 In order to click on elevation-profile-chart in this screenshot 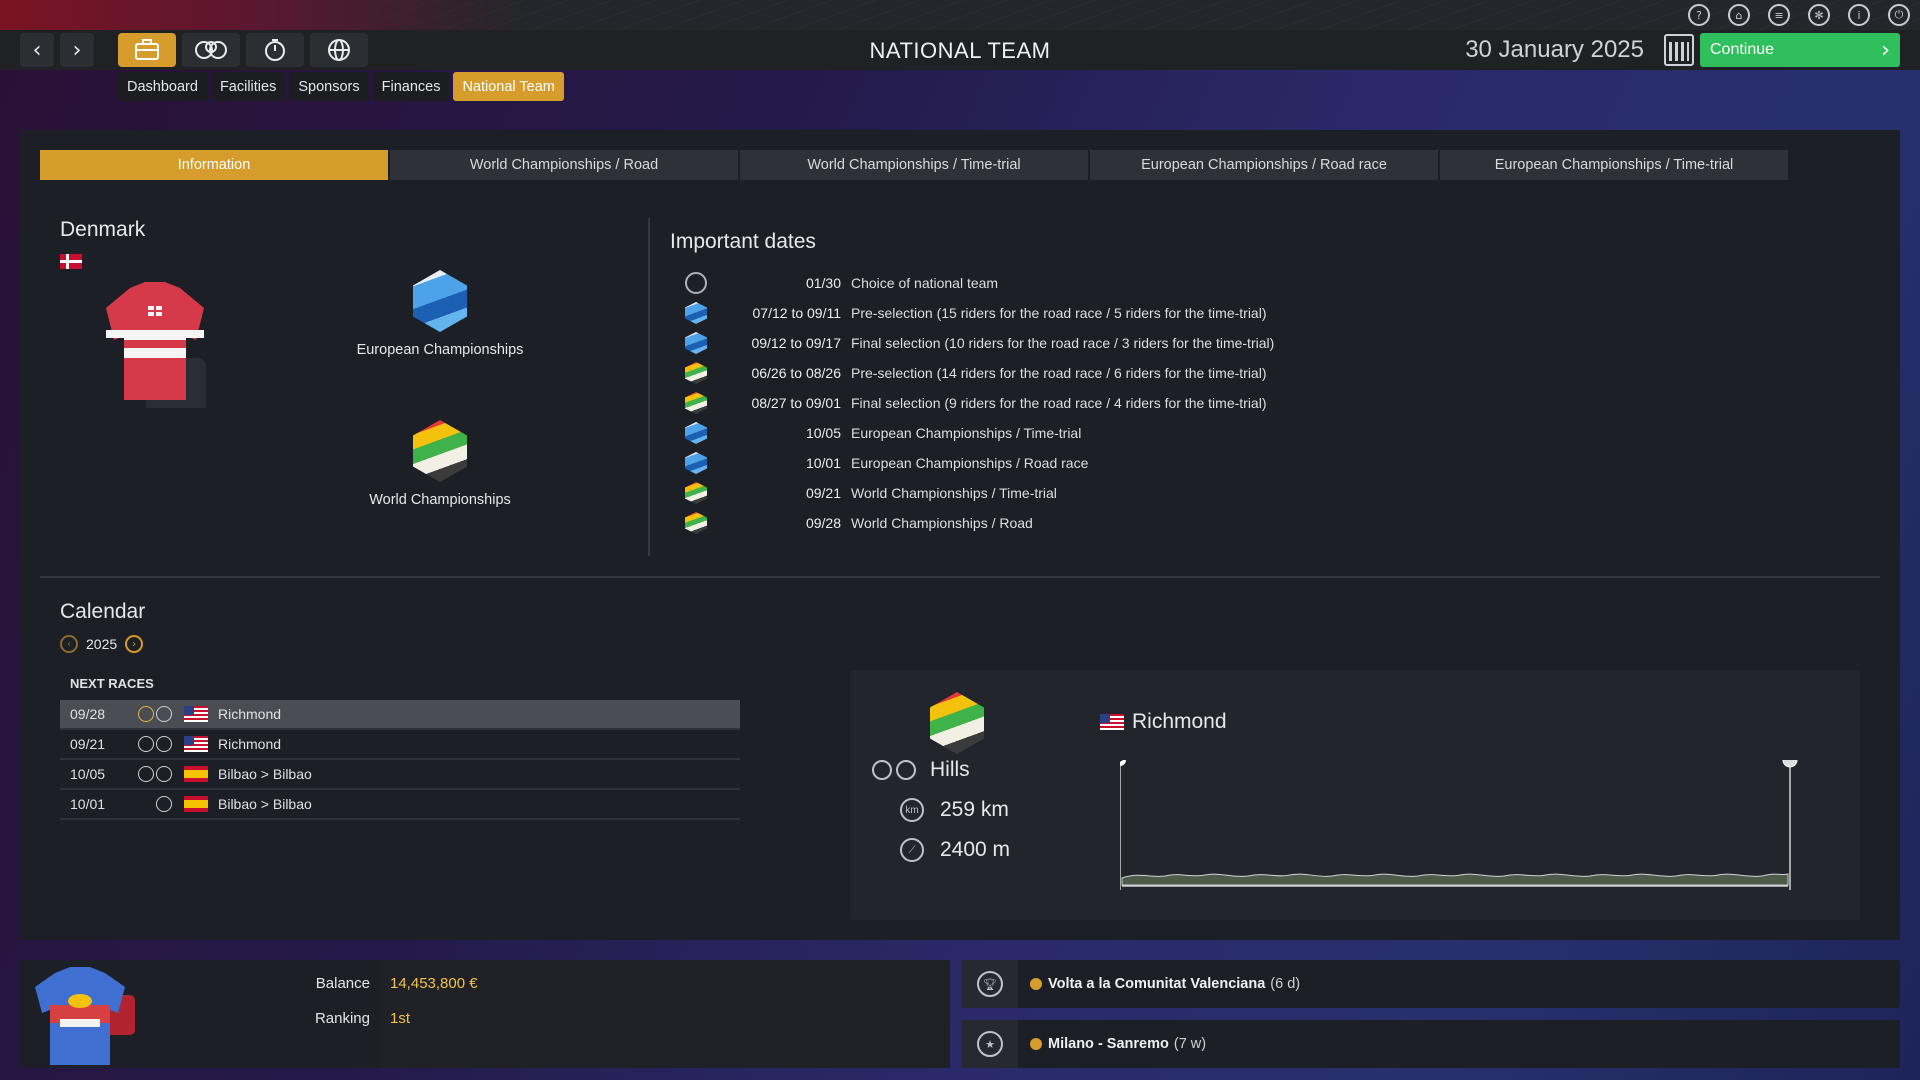, I will do `click(1459, 825)`.